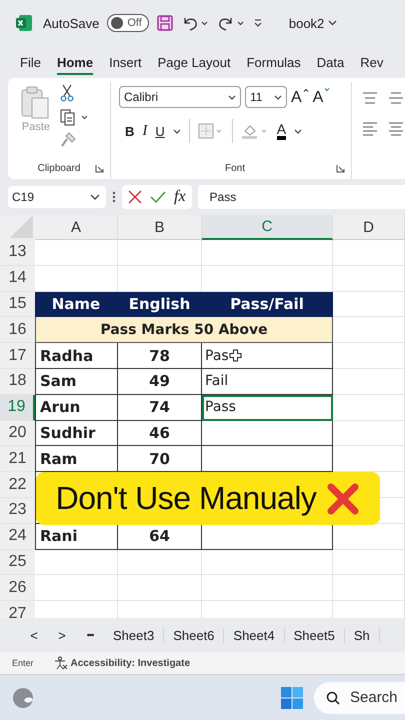 The image size is (405, 720). Describe the element at coordinates (160, 305) in the screenshot. I see `header-cell: English` at that location.